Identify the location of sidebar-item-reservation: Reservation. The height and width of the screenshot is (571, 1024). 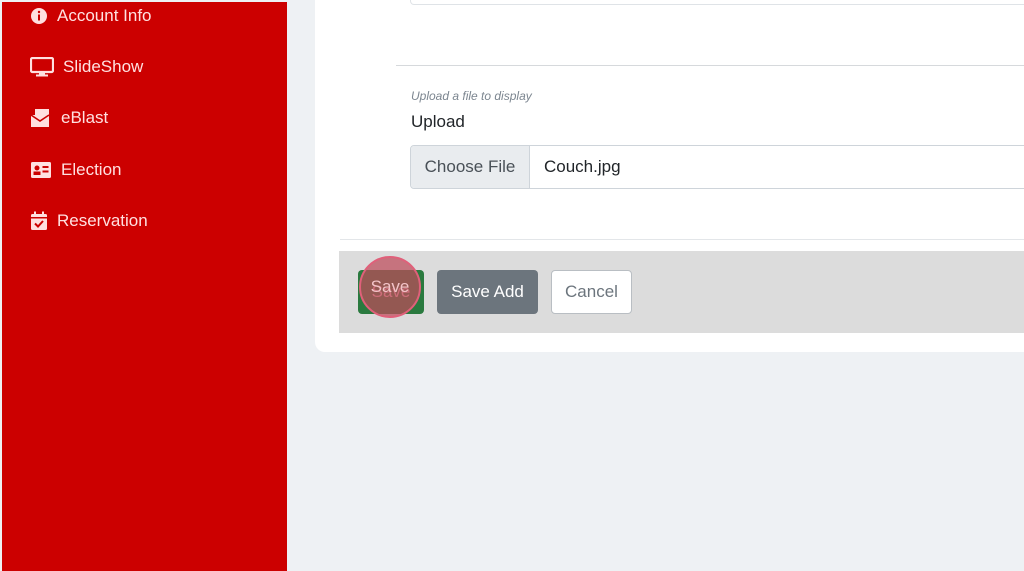
(89, 221).